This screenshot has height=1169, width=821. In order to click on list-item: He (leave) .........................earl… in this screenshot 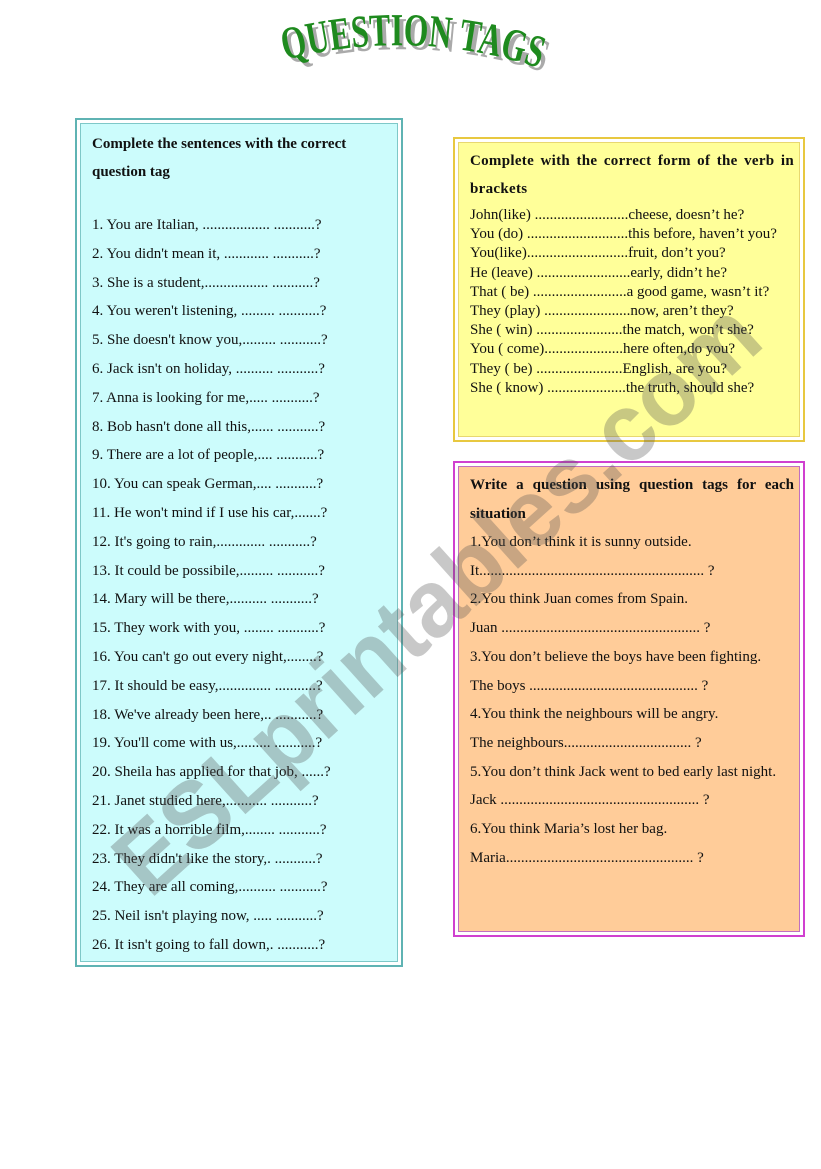, I will do `click(598, 272)`.